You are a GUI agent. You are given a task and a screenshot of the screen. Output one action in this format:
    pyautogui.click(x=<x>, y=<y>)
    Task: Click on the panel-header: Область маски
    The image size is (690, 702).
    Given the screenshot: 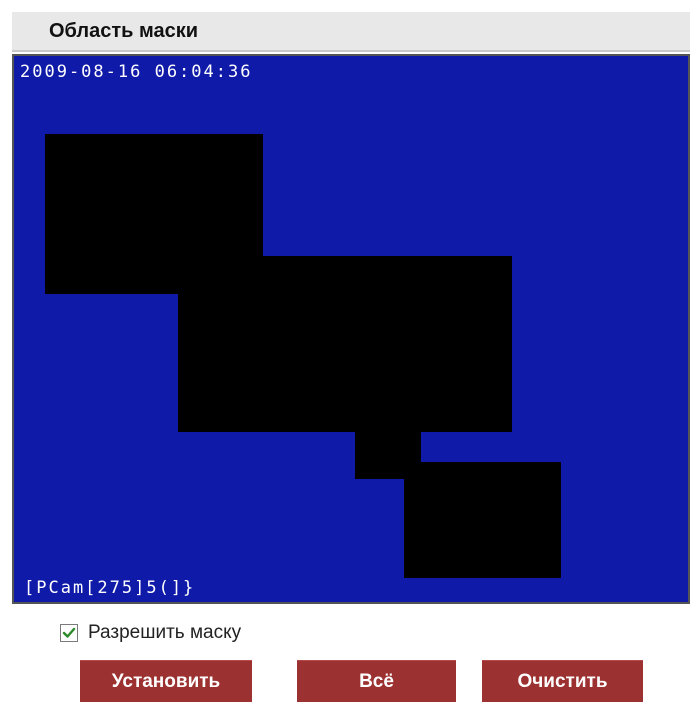 What is the action you would take?
    pyautogui.click(x=351, y=32)
    